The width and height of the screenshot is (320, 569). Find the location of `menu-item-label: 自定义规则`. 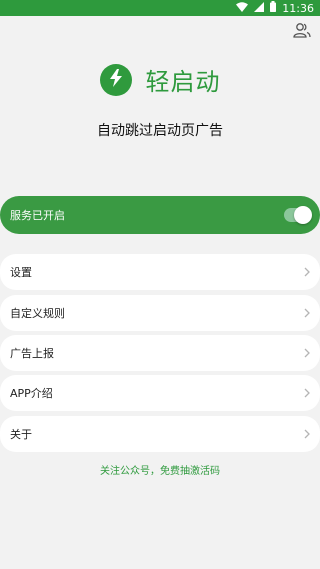

menu-item-label: 自定义规则 is located at coordinates (37, 313).